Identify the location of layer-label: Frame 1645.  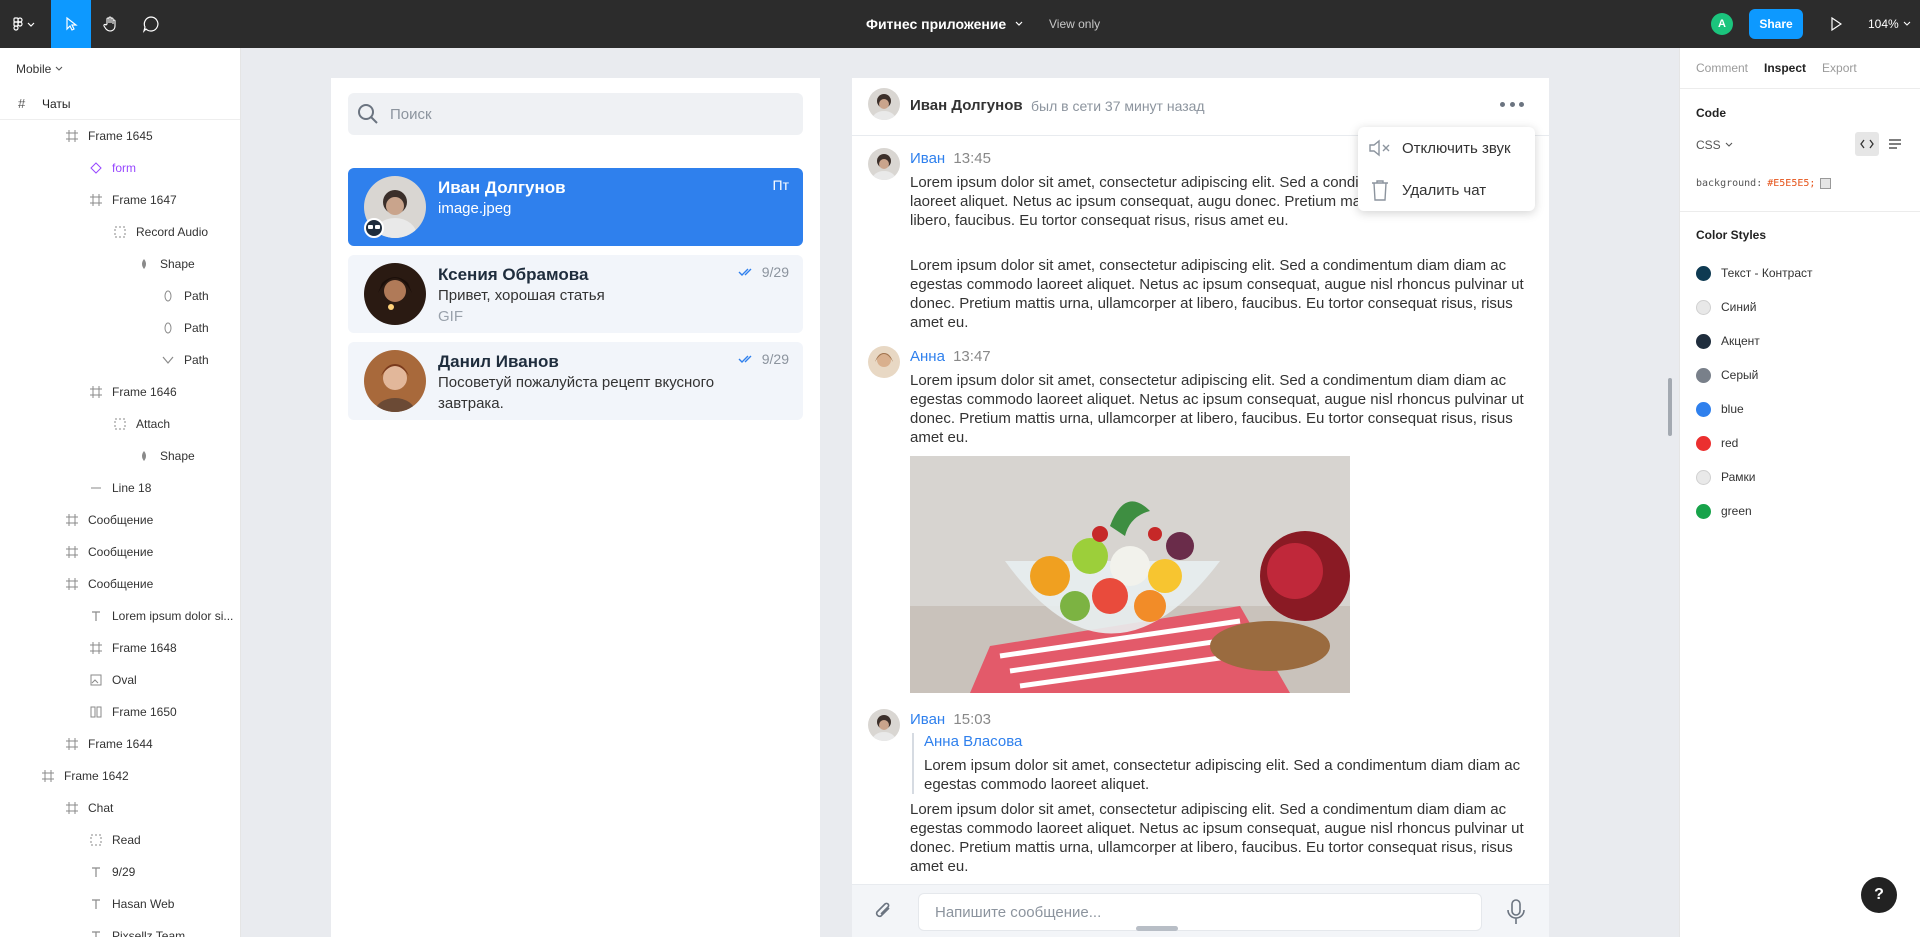
(120, 136).